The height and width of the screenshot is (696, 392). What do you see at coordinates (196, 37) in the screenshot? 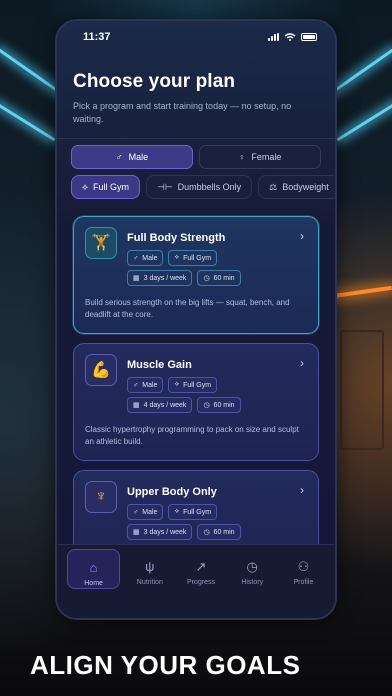
I see `status-bar: 11:37` at bounding box center [196, 37].